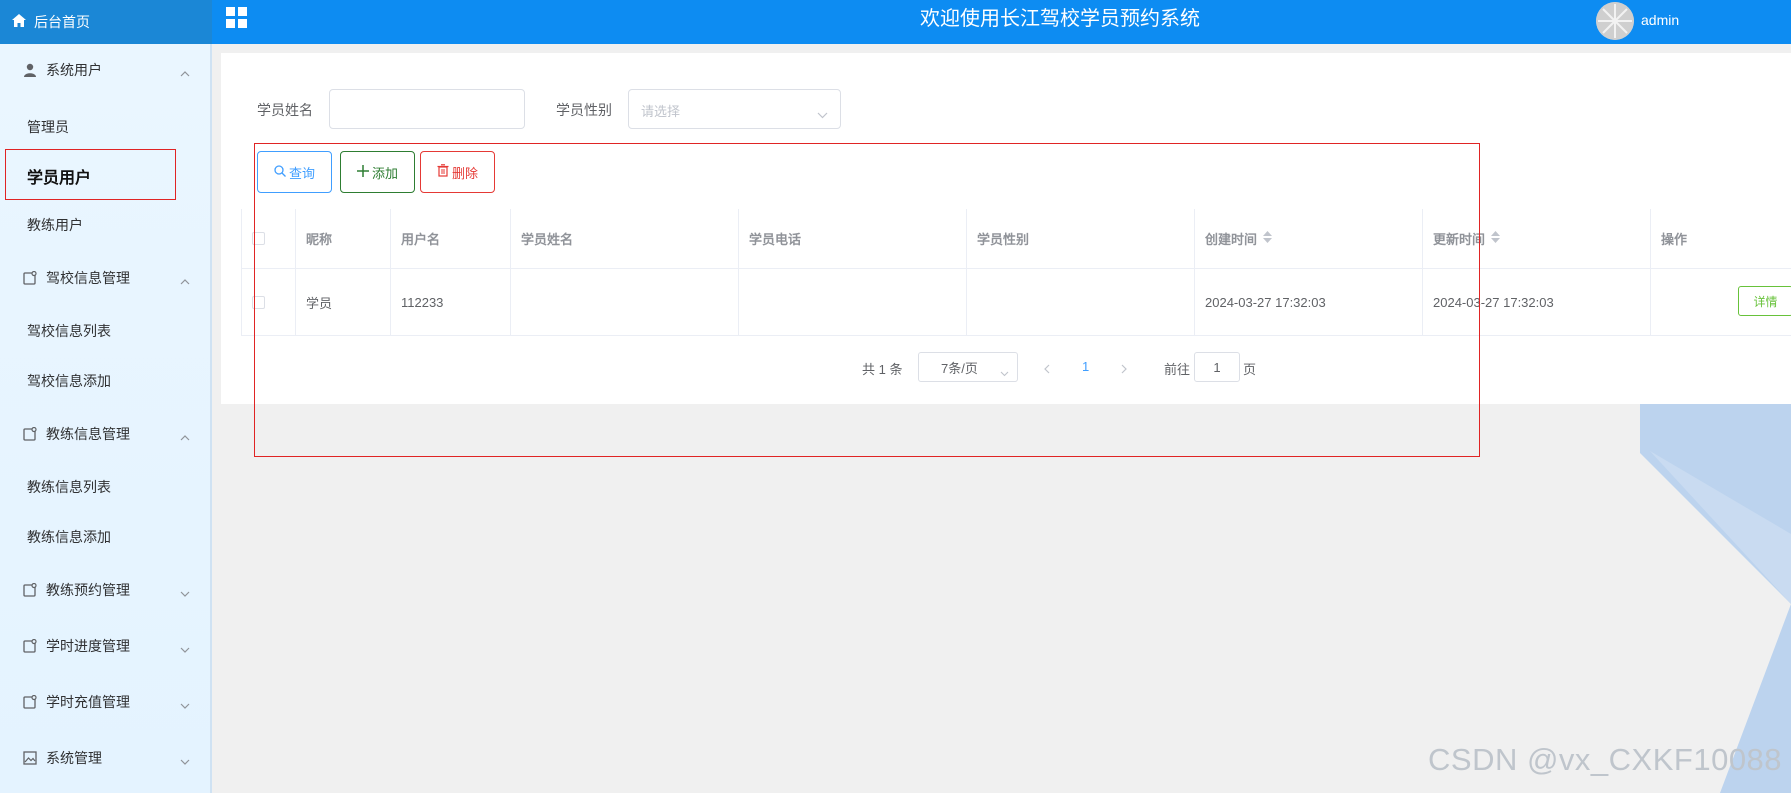  I want to click on menu-group-label: 系统管理, so click(74, 758).